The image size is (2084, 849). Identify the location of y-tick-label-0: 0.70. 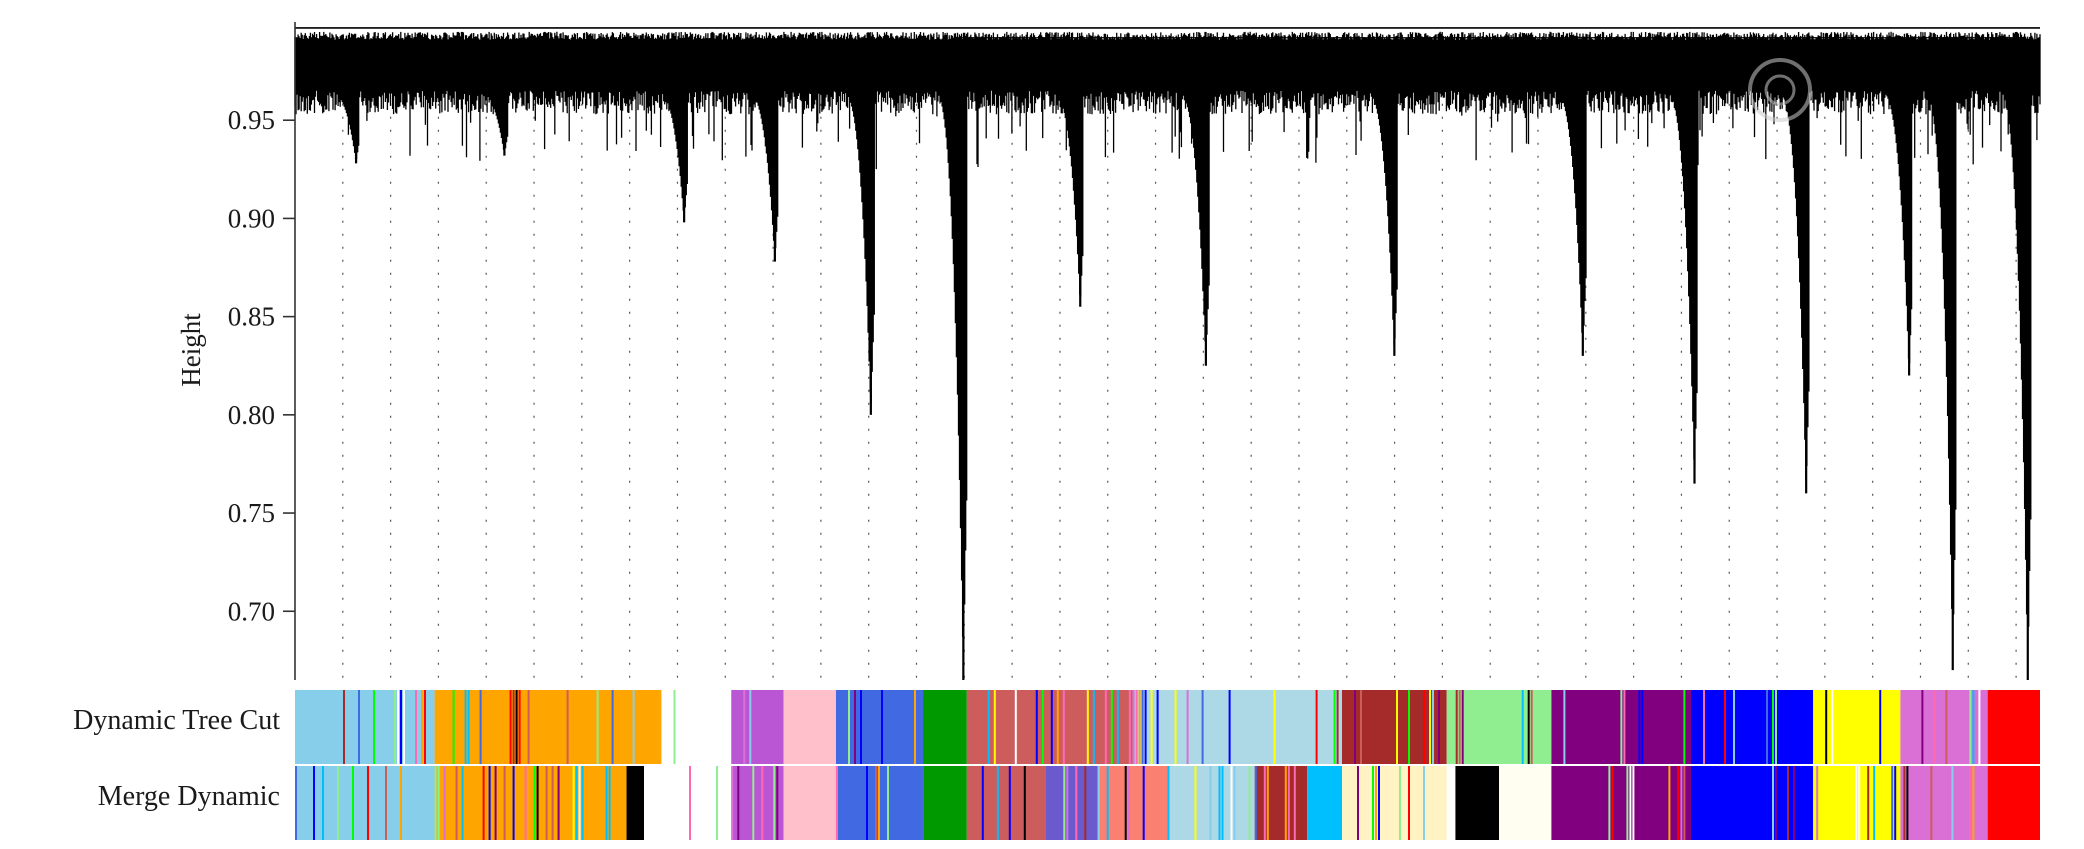
(251, 611).